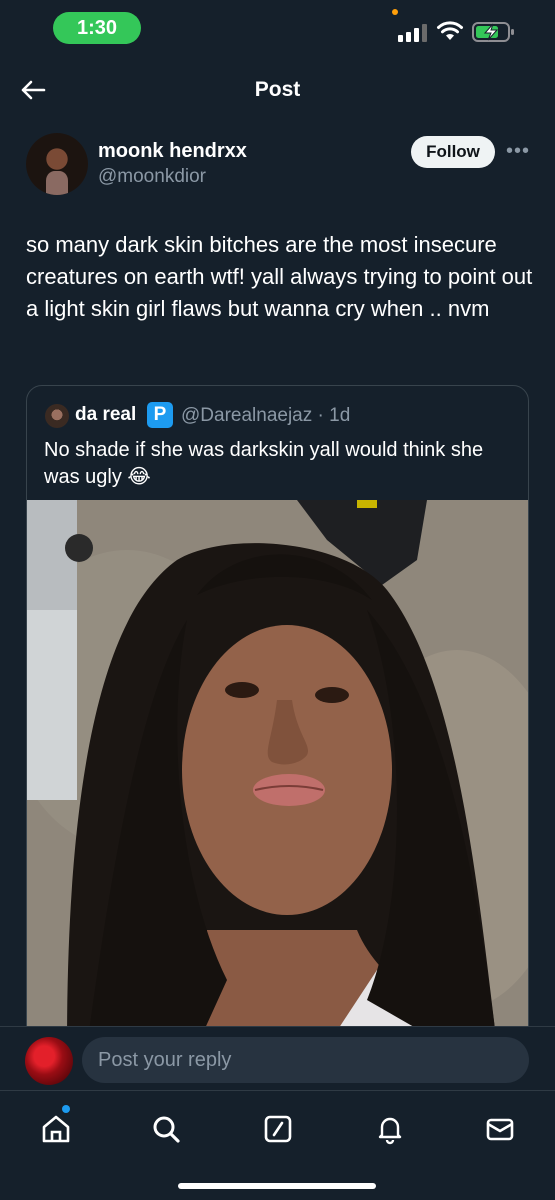  I want to click on more-options-icon: •••, so click(518, 151).